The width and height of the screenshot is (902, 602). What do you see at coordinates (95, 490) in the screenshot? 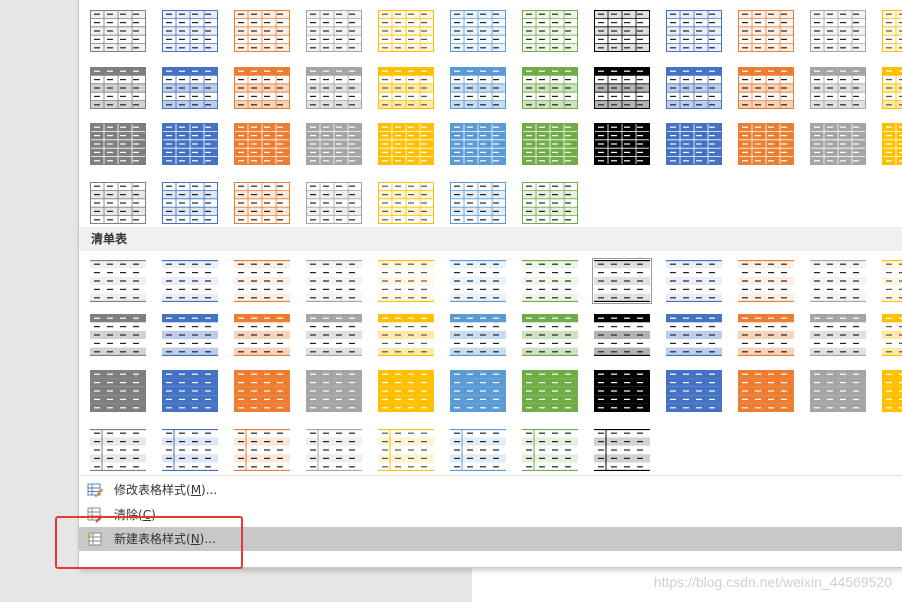
I see `table-edit-icon` at bounding box center [95, 490].